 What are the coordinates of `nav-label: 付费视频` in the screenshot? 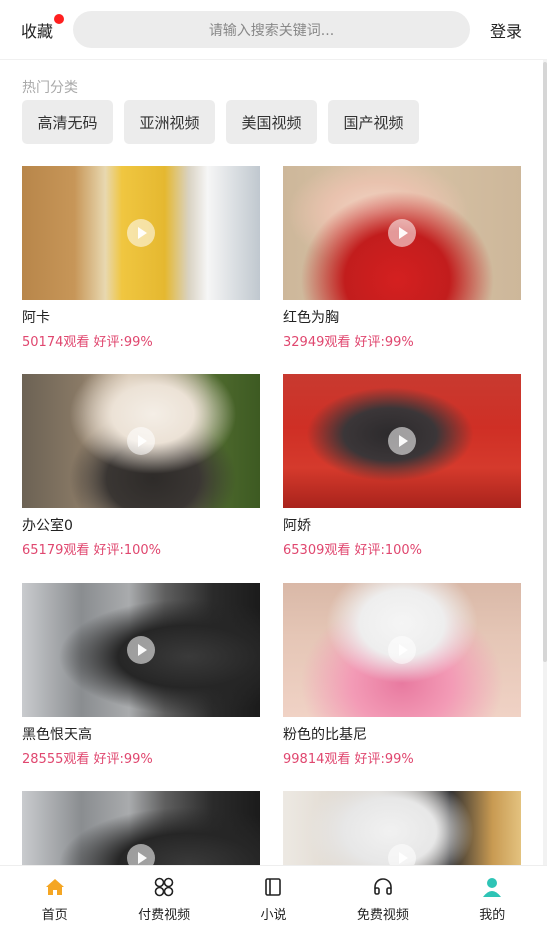 It's located at (164, 915).